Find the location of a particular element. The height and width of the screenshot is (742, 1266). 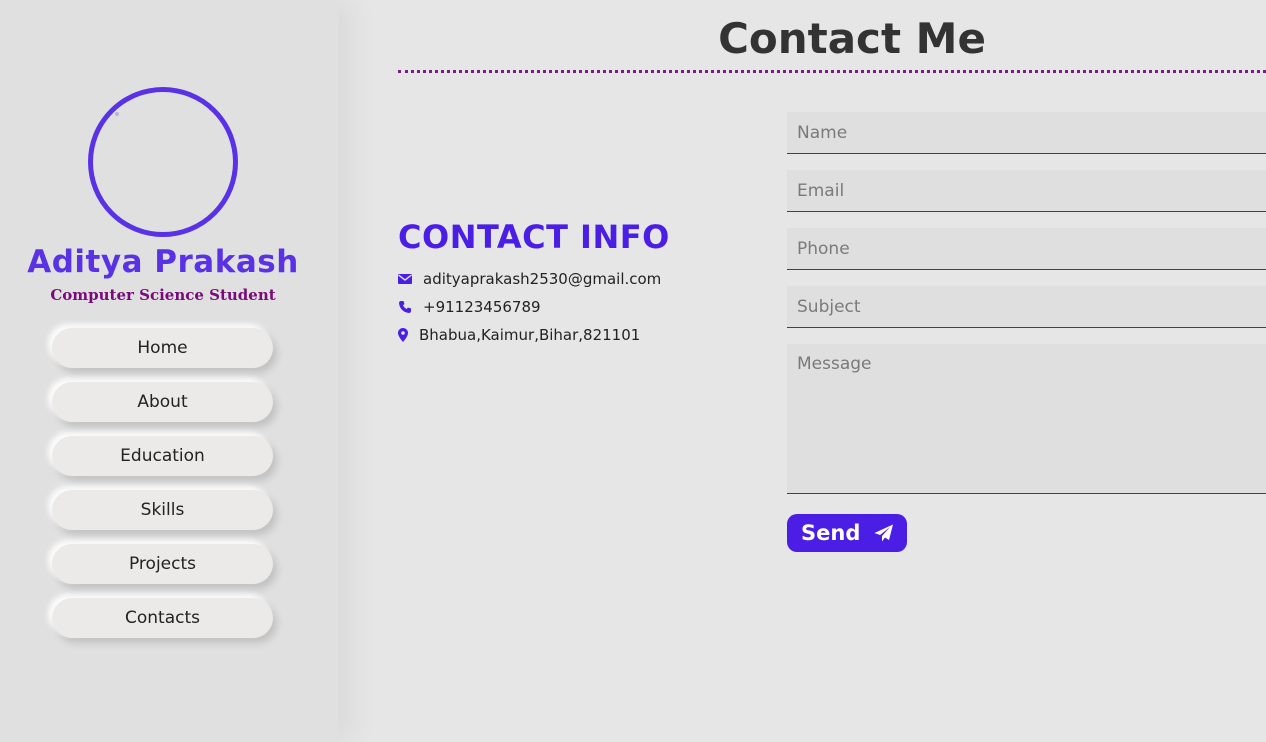

contact-address-row: Bhabua,Kaimur,Bihar,821101 is located at coordinates (519, 335).